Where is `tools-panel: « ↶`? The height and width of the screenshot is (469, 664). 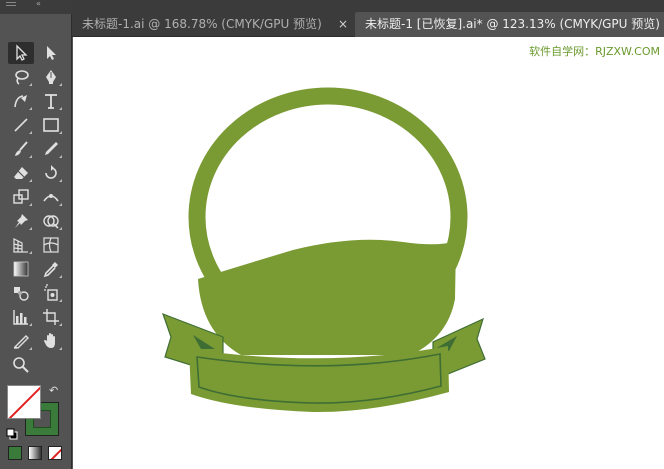
tools-panel: « ↶ is located at coordinates (36, 234).